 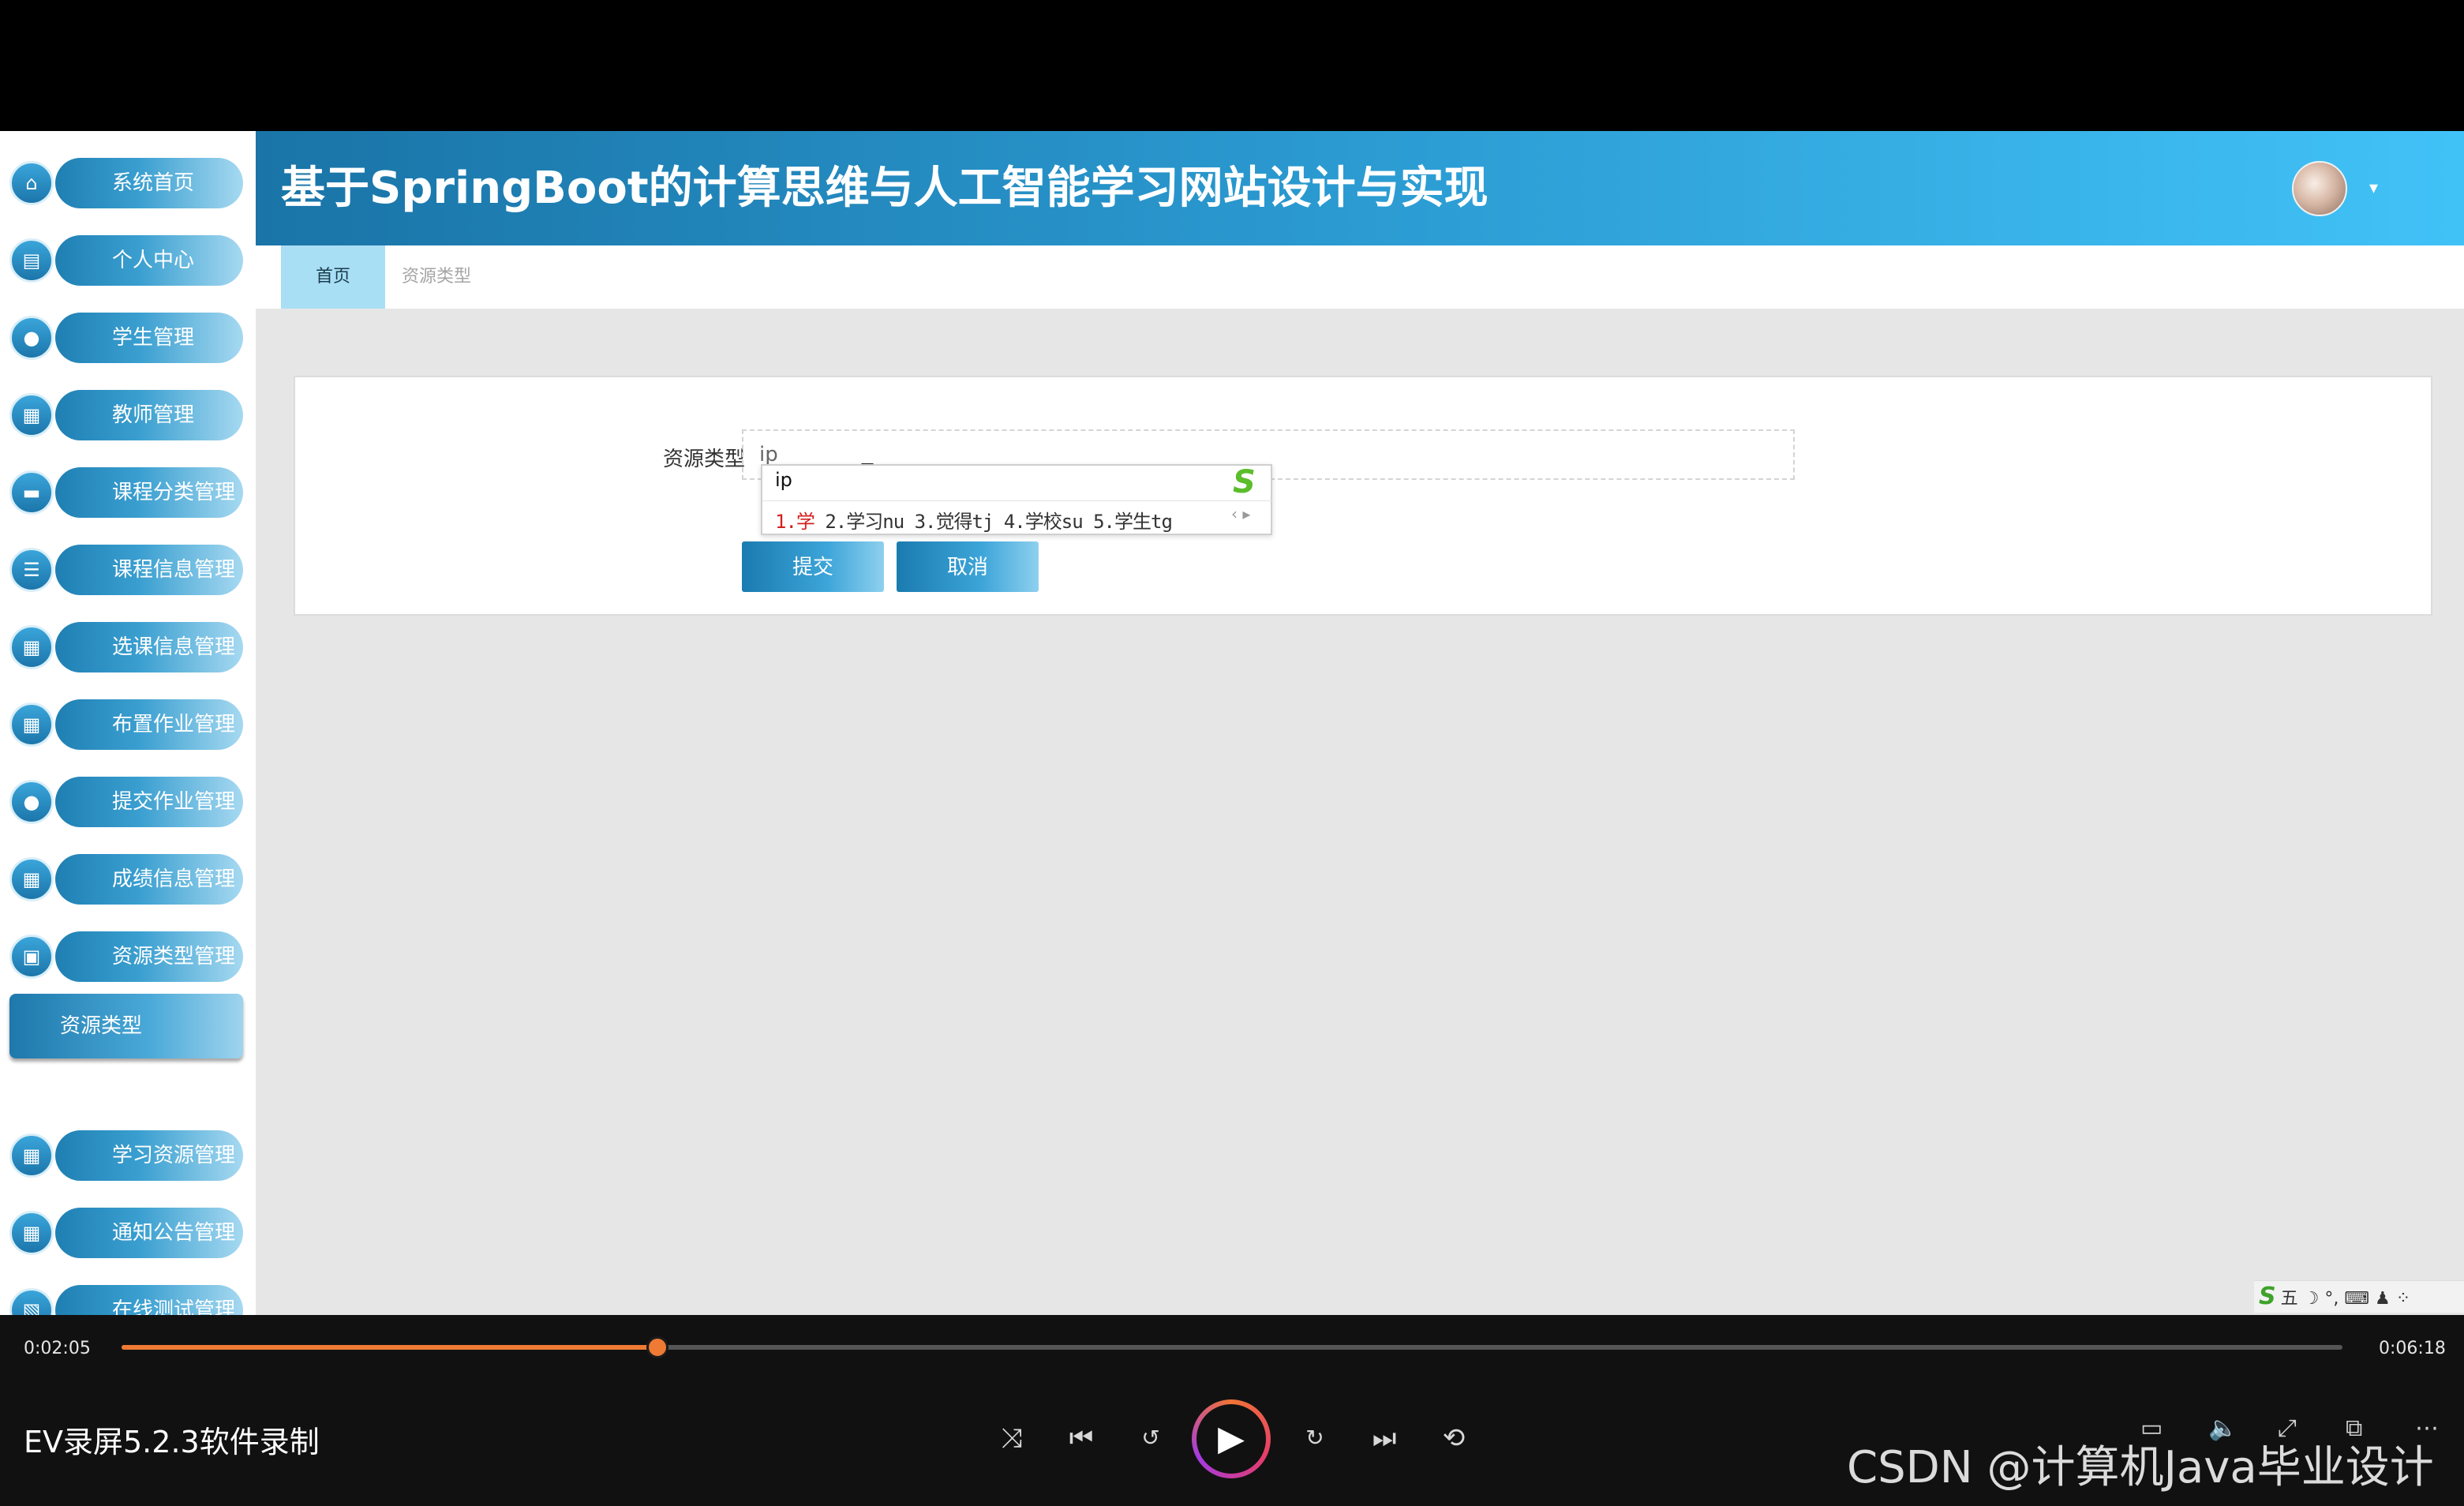 What do you see at coordinates (1384, 1438) in the screenshot?
I see `next-icon: ⏭` at bounding box center [1384, 1438].